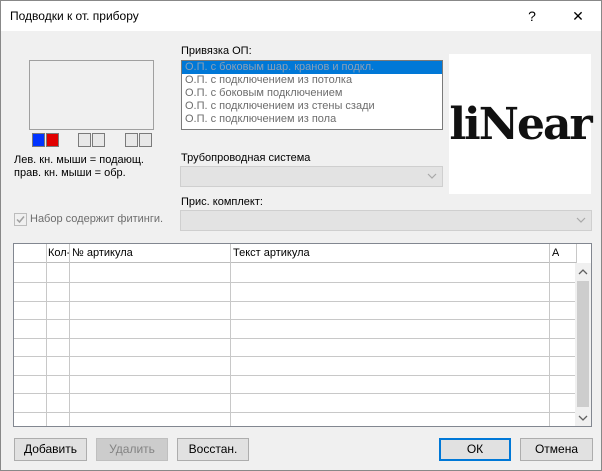 Image resolution: width=602 pixels, height=471 pixels. I want to click on logo-text: liNear, so click(520, 124).